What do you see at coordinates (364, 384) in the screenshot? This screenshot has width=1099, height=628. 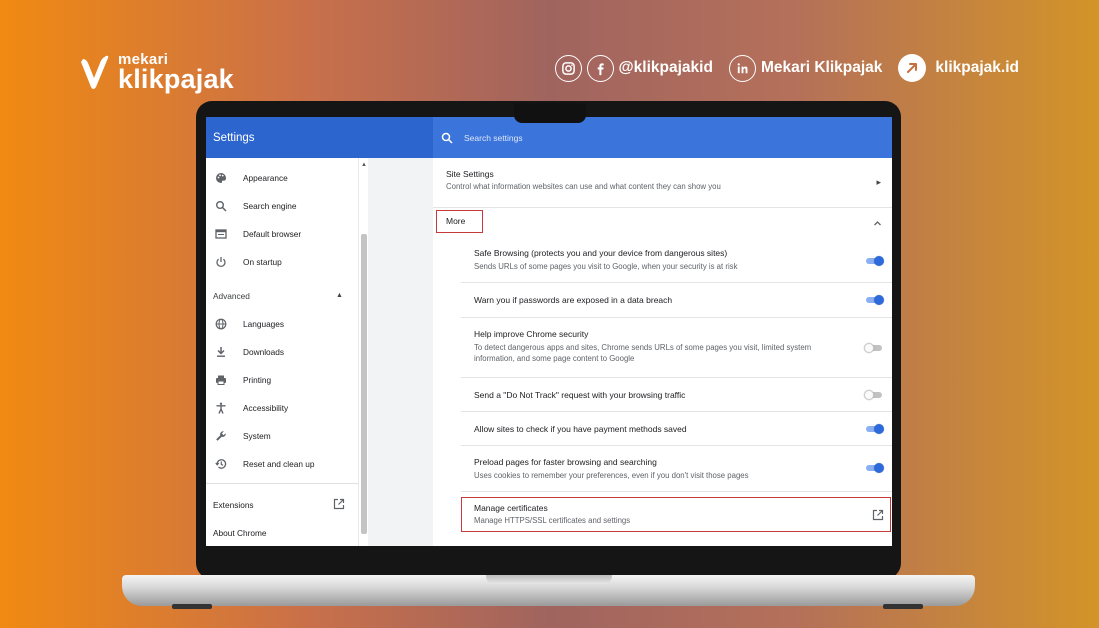 I see `scrollbar-thumb` at bounding box center [364, 384].